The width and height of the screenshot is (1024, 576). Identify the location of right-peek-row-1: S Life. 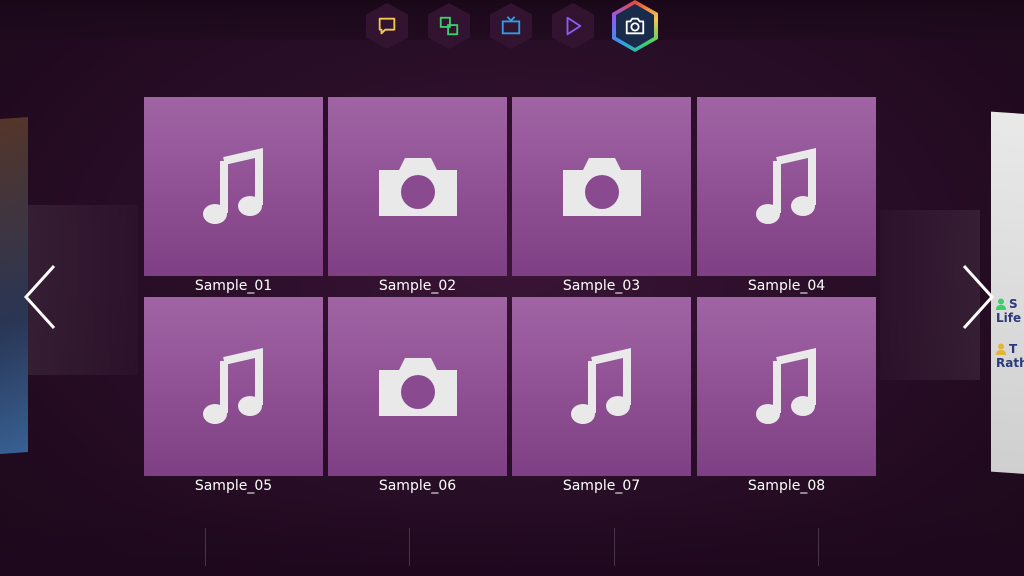
(1008, 311).